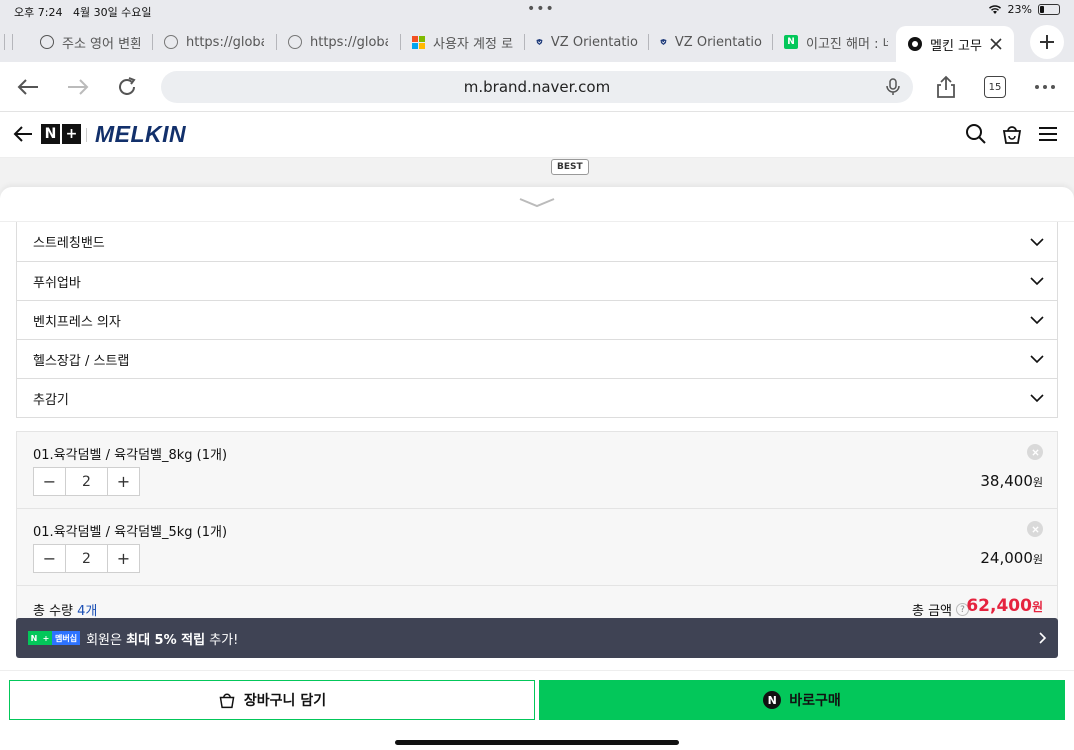 This screenshot has height=750, width=1074. Describe the element at coordinates (1049, 9) in the screenshot. I see `battery-icon` at that location.